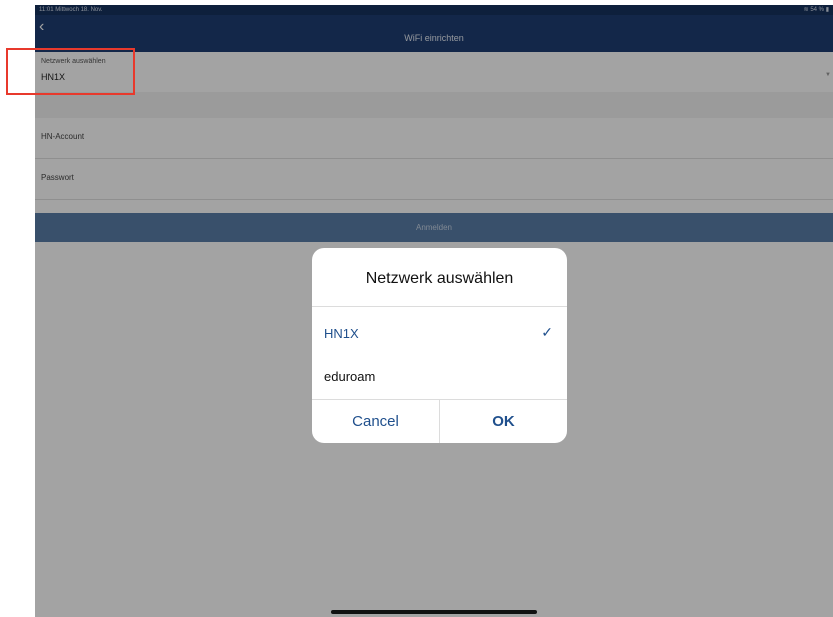 The width and height of the screenshot is (833, 617). Describe the element at coordinates (70, 71) in the screenshot. I see `highlight-box` at that location.